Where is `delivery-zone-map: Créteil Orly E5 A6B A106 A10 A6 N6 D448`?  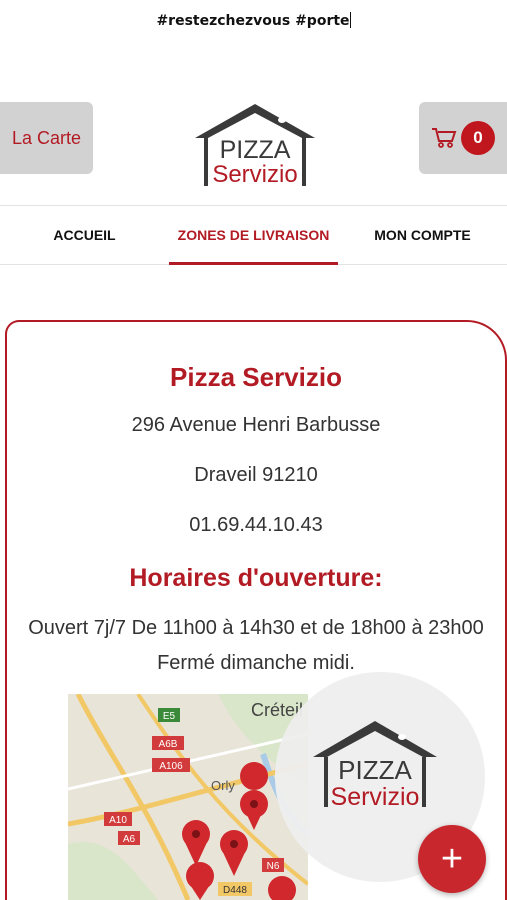 delivery-zone-map: Créteil Orly E5 A6B A106 A10 A6 N6 D448 is located at coordinates (188, 797).